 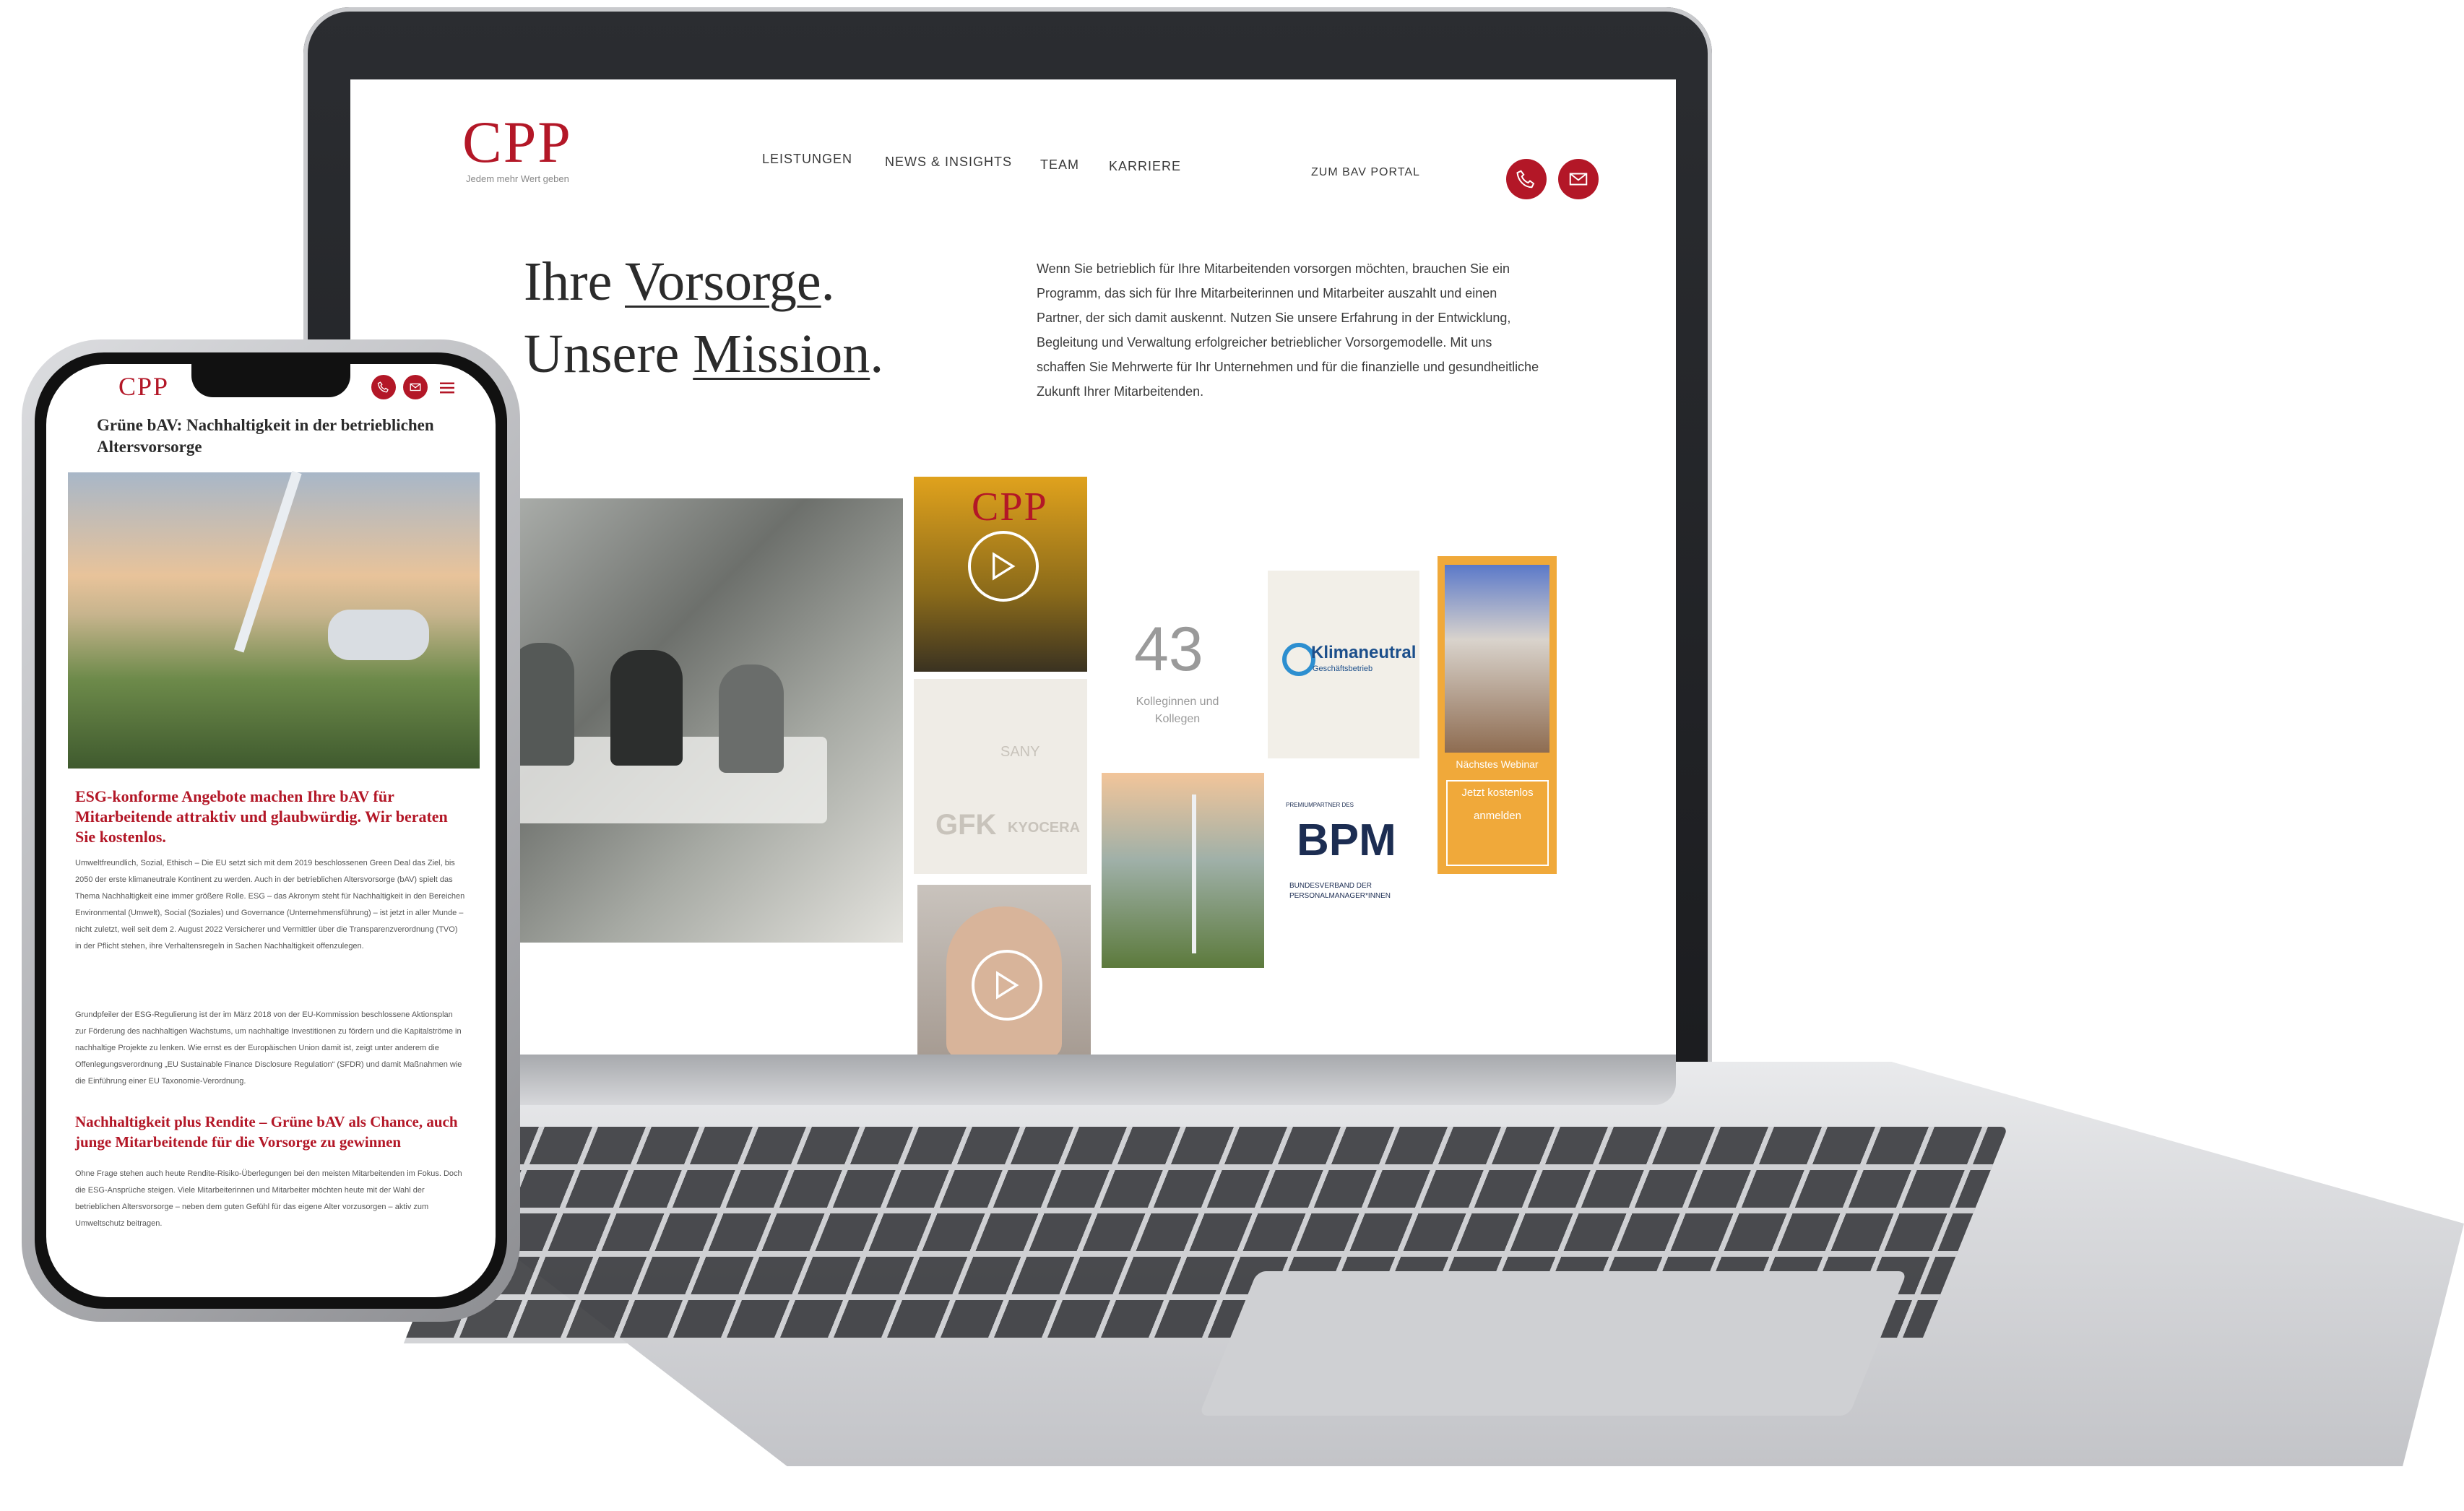 I want to click on phone-mail-button, so click(x=415, y=387).